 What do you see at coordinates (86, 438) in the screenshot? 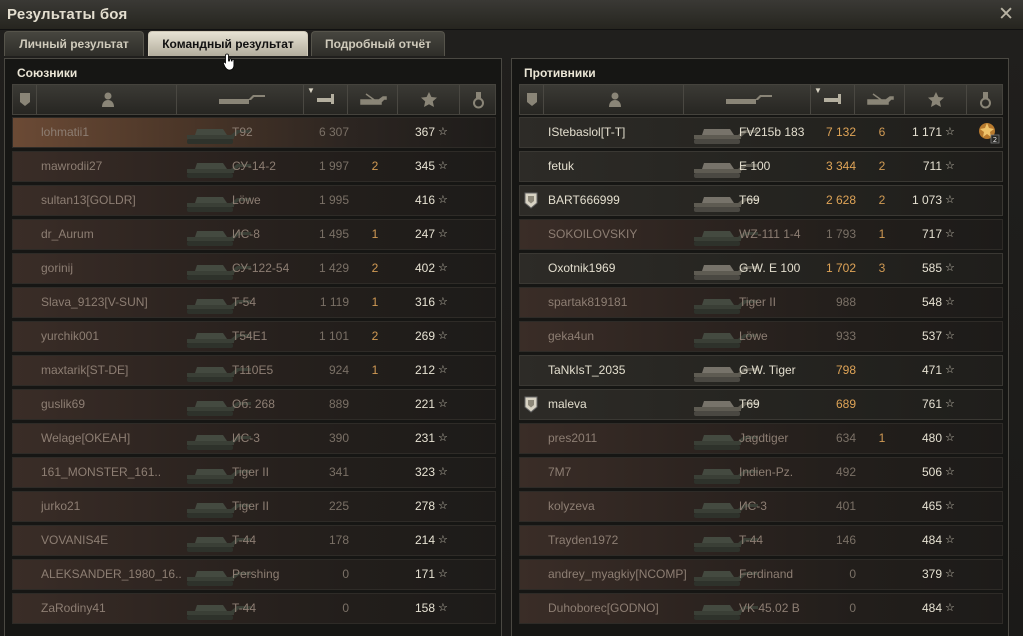
I see `player-name: Welage[OKEAH]` at bounding box center [86, 438].